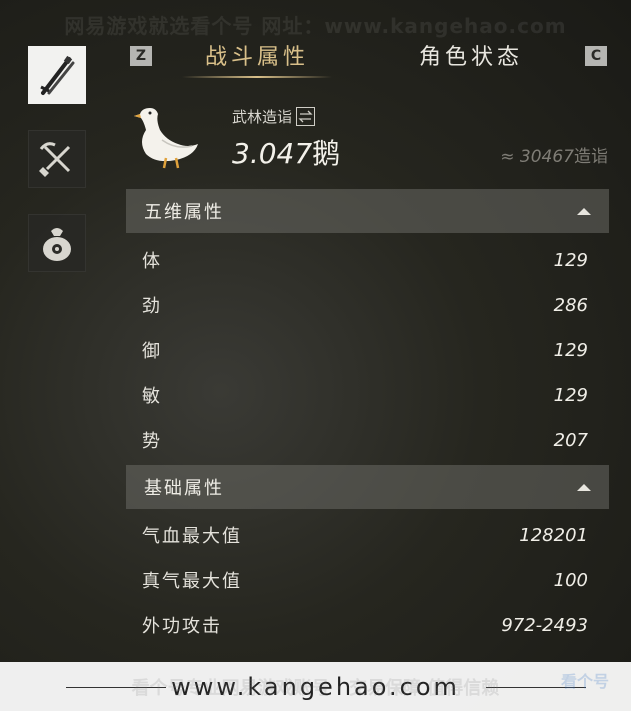 The height and width of the screenshot is (711, 631). What do you see at coordinates (367, 487) in the screenshot?
I see `section-header-basic: 基础属性` at bounding box center [367, 487].